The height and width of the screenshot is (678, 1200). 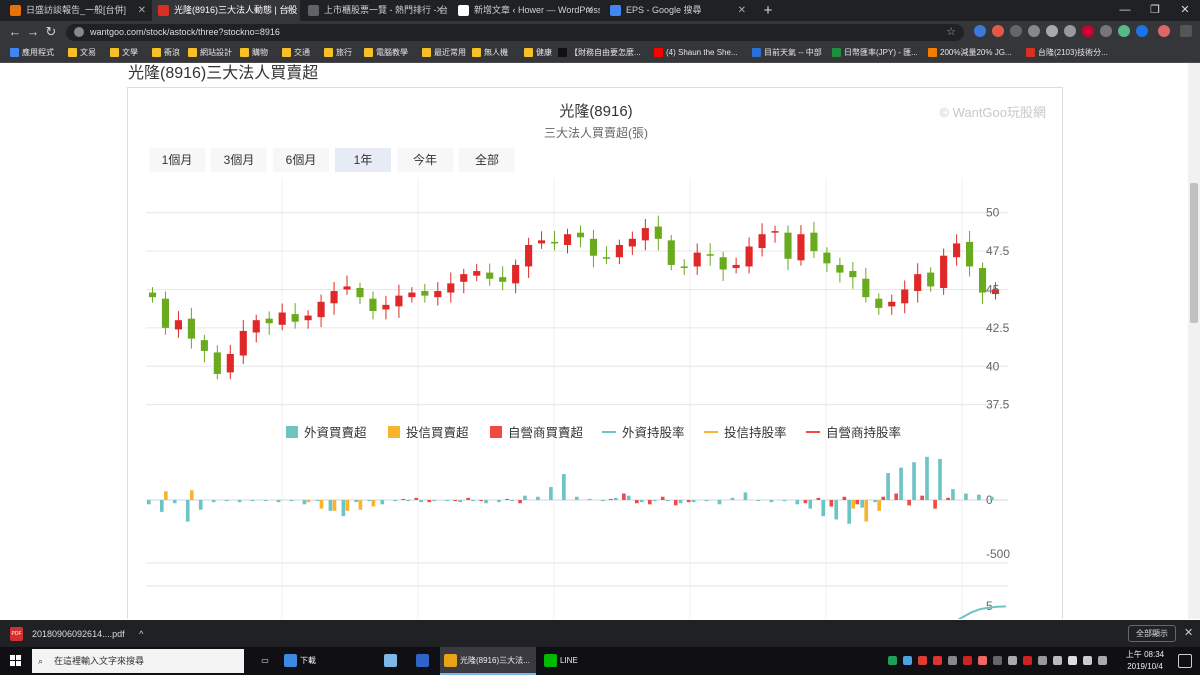 I want to click on bookmark-item: 最近常用, so click(x=443, y=53).